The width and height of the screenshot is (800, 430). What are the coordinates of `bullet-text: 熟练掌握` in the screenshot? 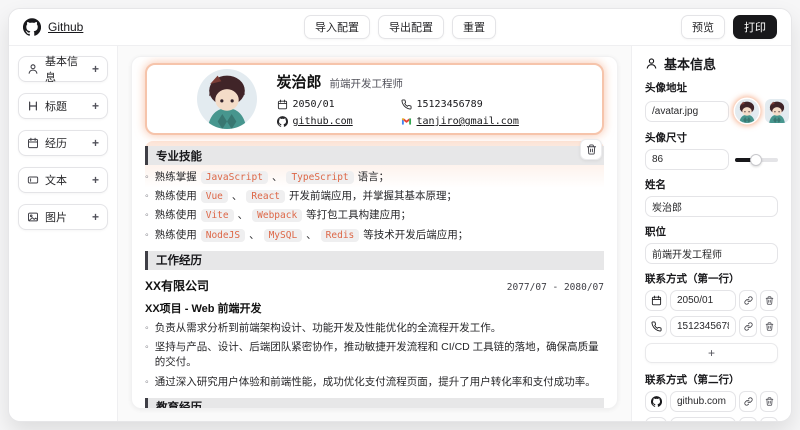 It's located at (175, 177).